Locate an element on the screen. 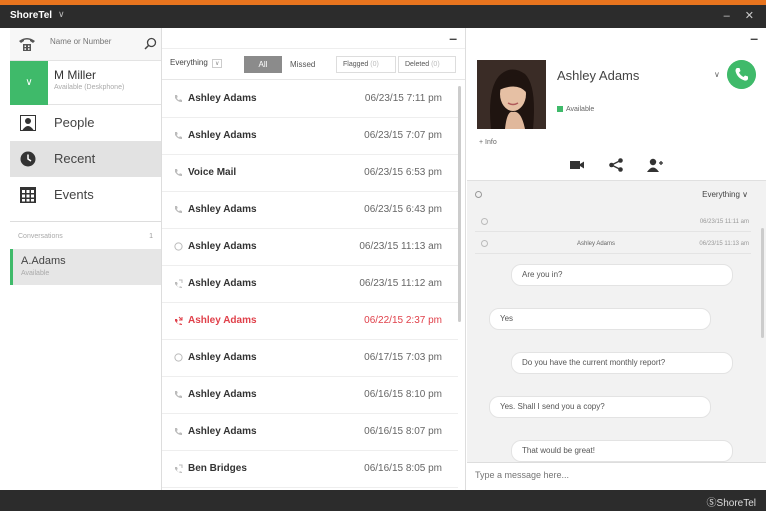 The image size is (766, 511). search-row is located at coordinates (85, 44).